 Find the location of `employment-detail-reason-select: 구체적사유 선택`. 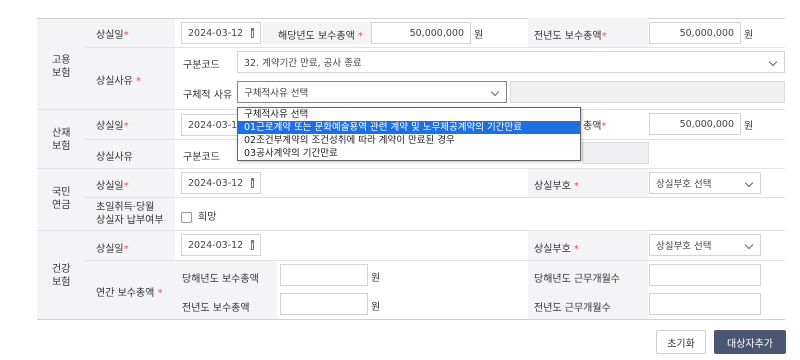

employment-detail-reason-select: 구체적사유 선택 is located at coordinates (372, 92).